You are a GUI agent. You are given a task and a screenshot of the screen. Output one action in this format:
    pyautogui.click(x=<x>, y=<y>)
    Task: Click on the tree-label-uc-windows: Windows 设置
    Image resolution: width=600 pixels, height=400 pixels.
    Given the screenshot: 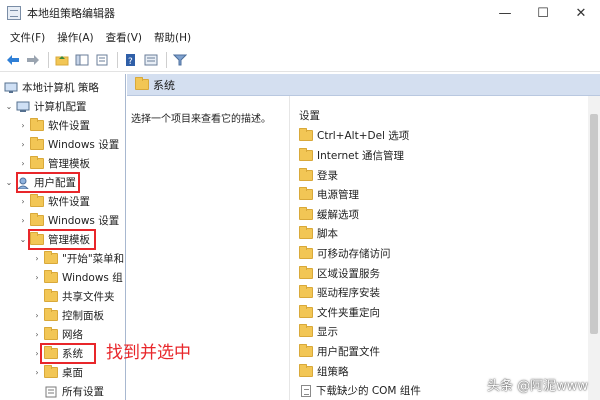 What is the action you would take?
    pyautogui.click(x=84, y=221)
    